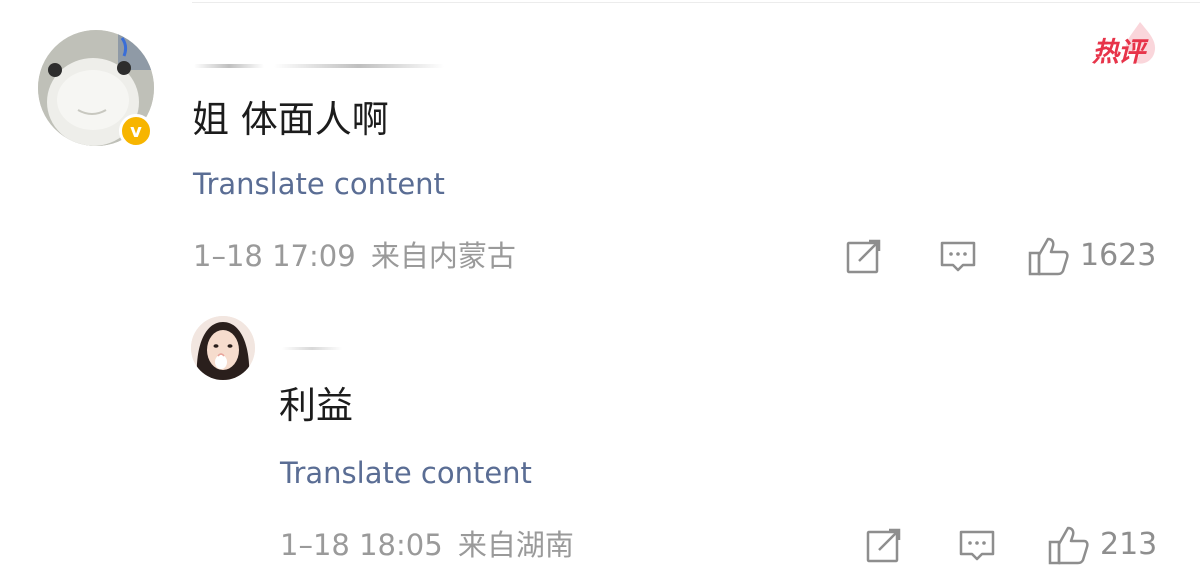 This screenshot has height=582, width=1200. I want to click on translate-content-link: Translate content, so click(319, 184).